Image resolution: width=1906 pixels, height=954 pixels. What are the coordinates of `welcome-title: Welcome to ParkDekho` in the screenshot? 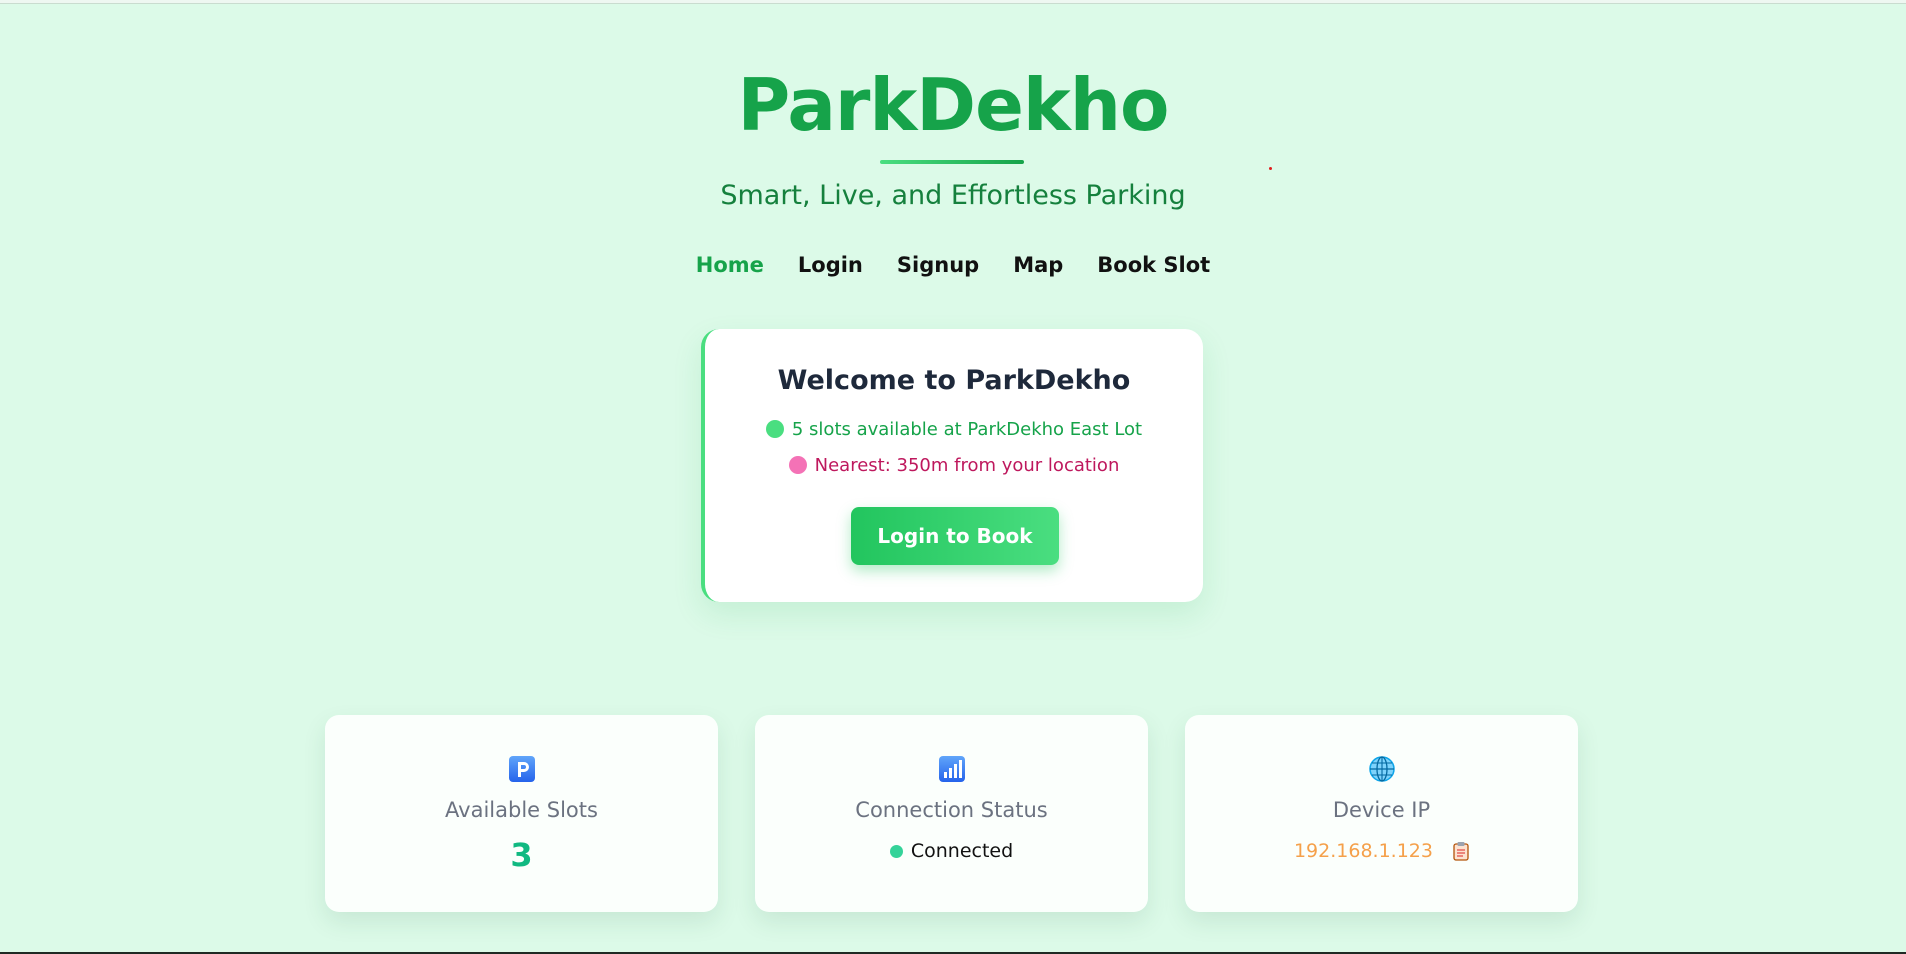 It's located at (954, 380).